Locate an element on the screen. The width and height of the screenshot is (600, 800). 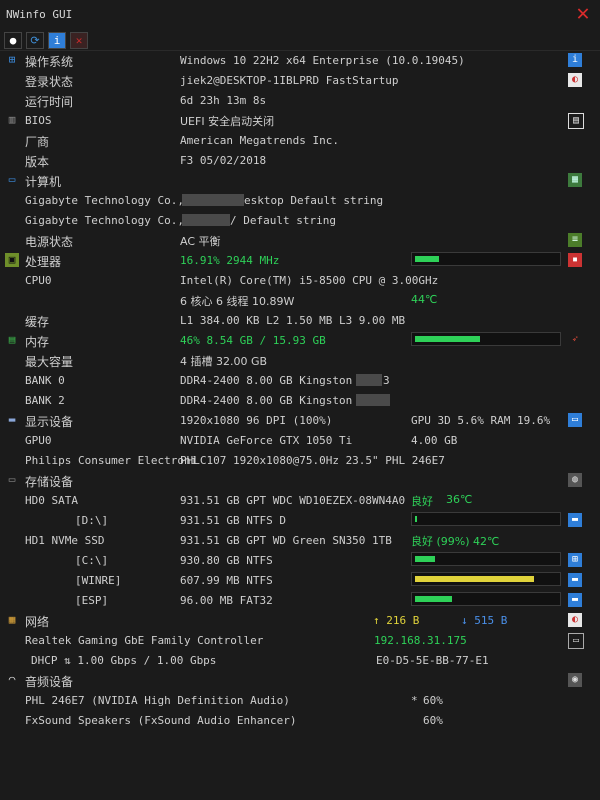
version-row: 版本 F3 05/02/2018 is located at coordinates (300, 160).